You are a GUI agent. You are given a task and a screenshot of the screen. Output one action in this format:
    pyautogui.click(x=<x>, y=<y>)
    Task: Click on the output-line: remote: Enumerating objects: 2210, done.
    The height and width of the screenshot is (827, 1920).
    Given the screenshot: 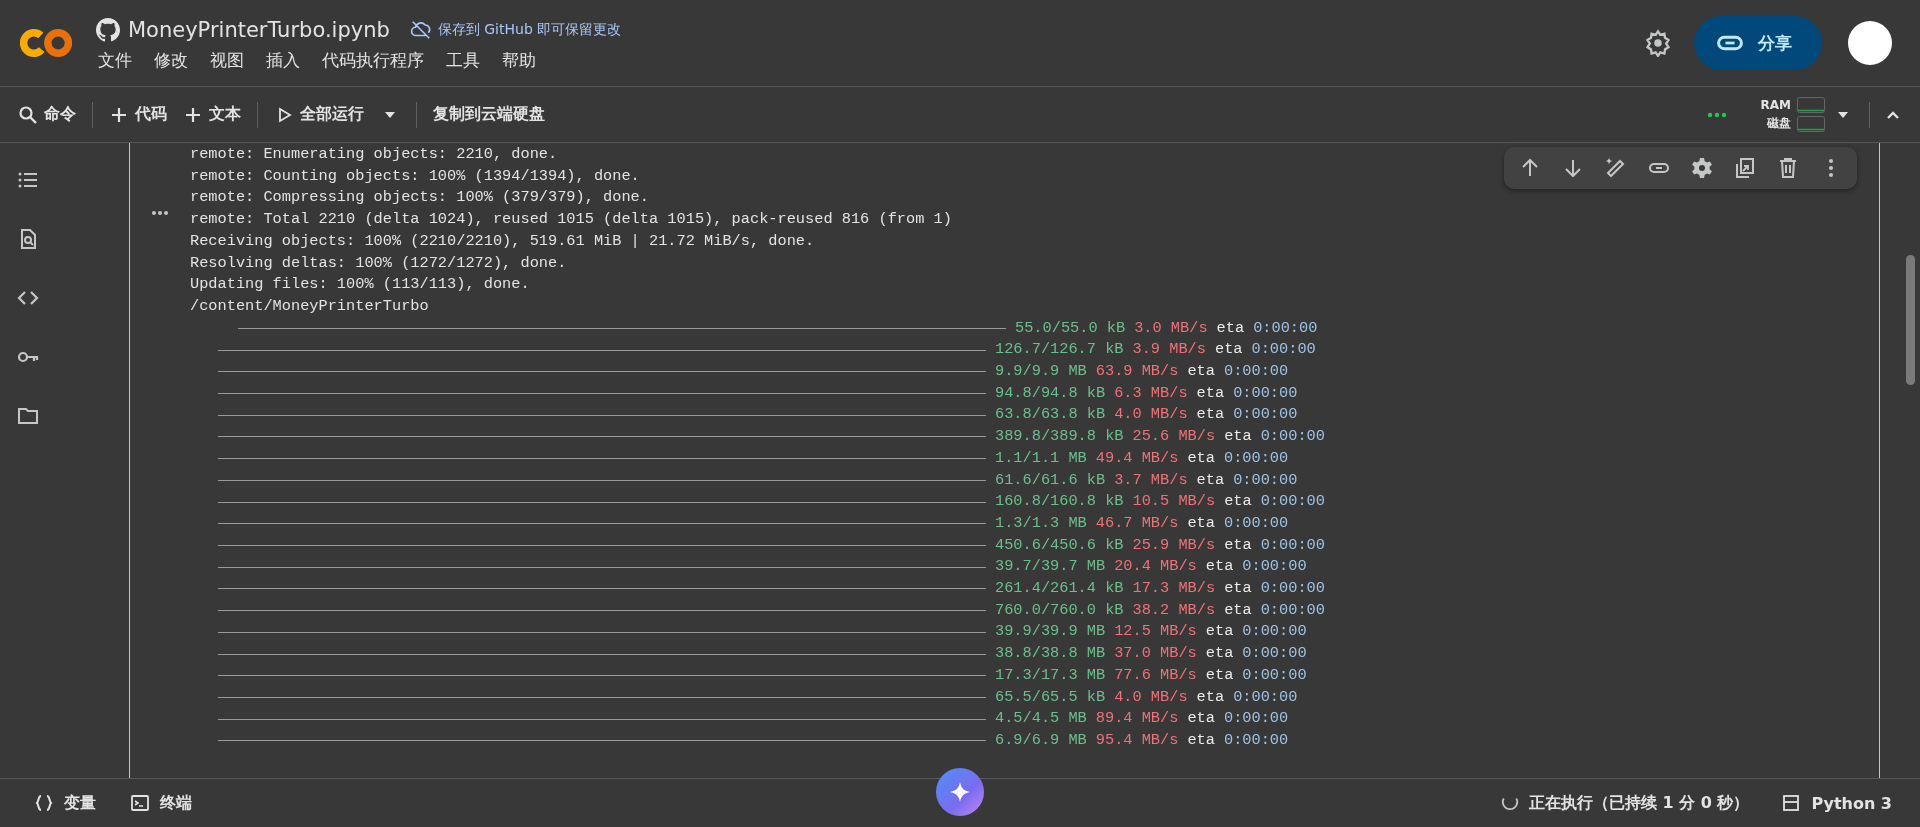 What is the action you would take?
    pyautogui.click(x=374, y=154)
    